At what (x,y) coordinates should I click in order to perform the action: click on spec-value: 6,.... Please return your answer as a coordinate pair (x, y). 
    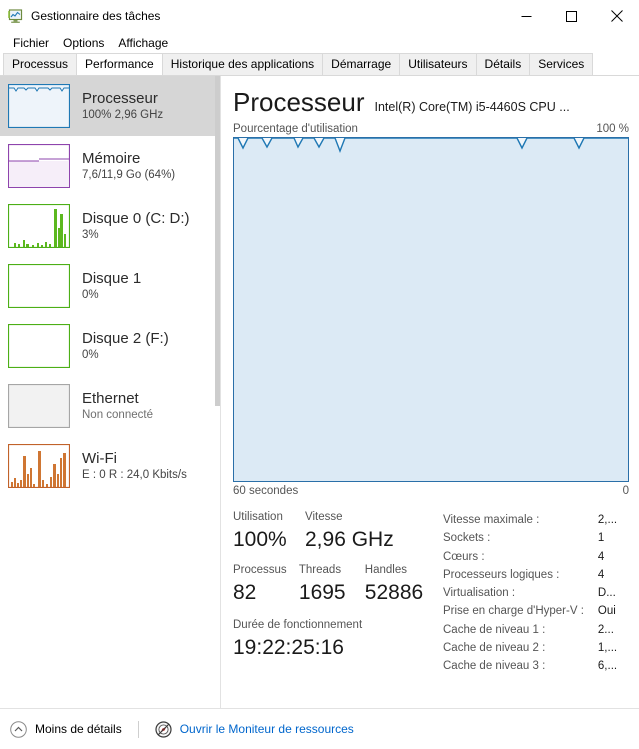
    Looking at the image, I should click on (607, 666).